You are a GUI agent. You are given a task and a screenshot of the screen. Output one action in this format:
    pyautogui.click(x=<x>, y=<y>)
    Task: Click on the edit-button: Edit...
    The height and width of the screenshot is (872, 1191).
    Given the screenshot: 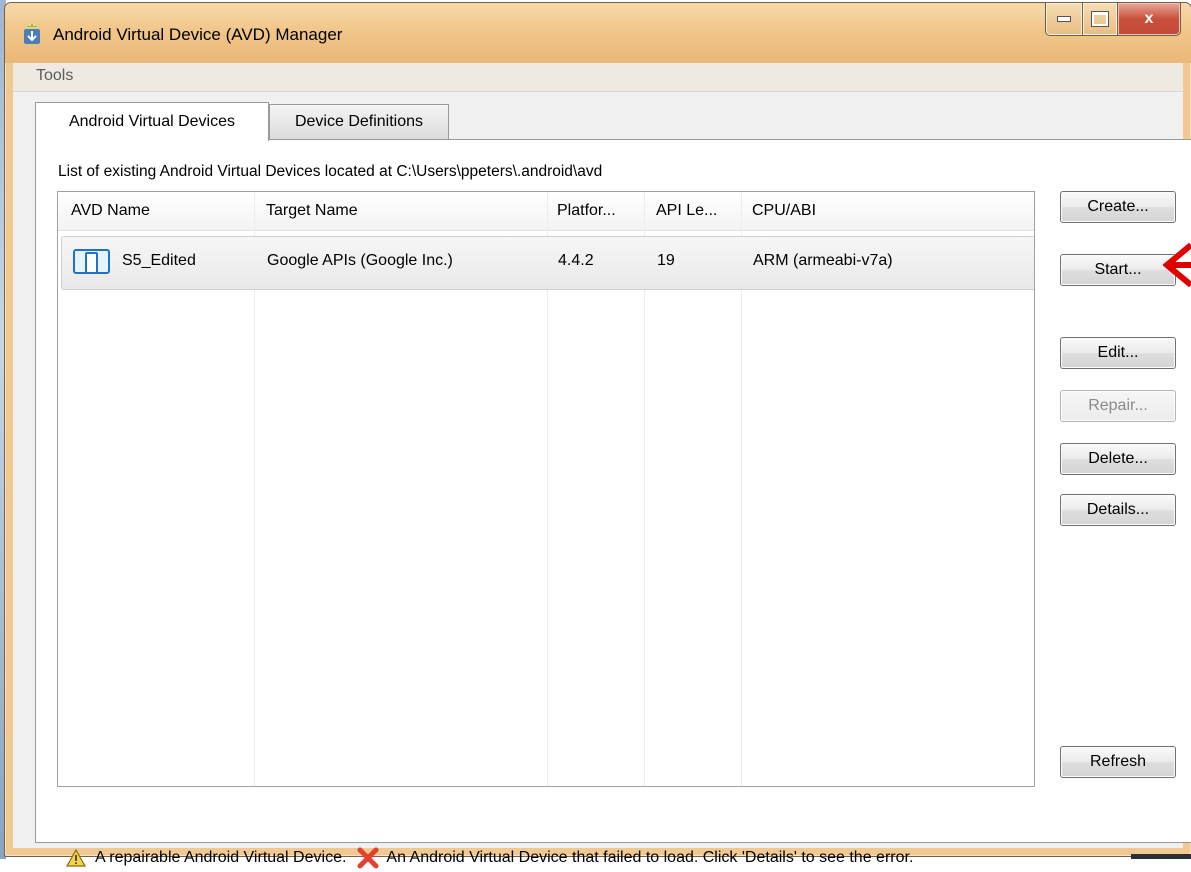 What is the action you would take?
    pyautogui.click(x=1118, y=353)
    